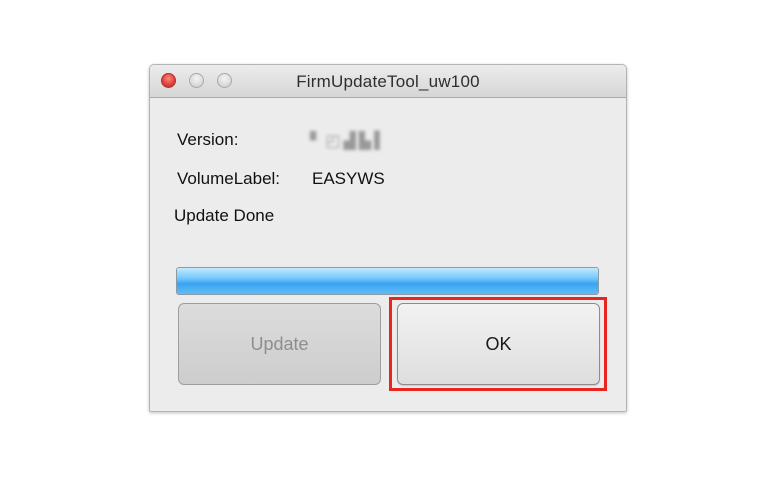 Image resolution: width=776 pixels, height=480 pixels. I want to click on ok-button: OK, so click(498, 344).